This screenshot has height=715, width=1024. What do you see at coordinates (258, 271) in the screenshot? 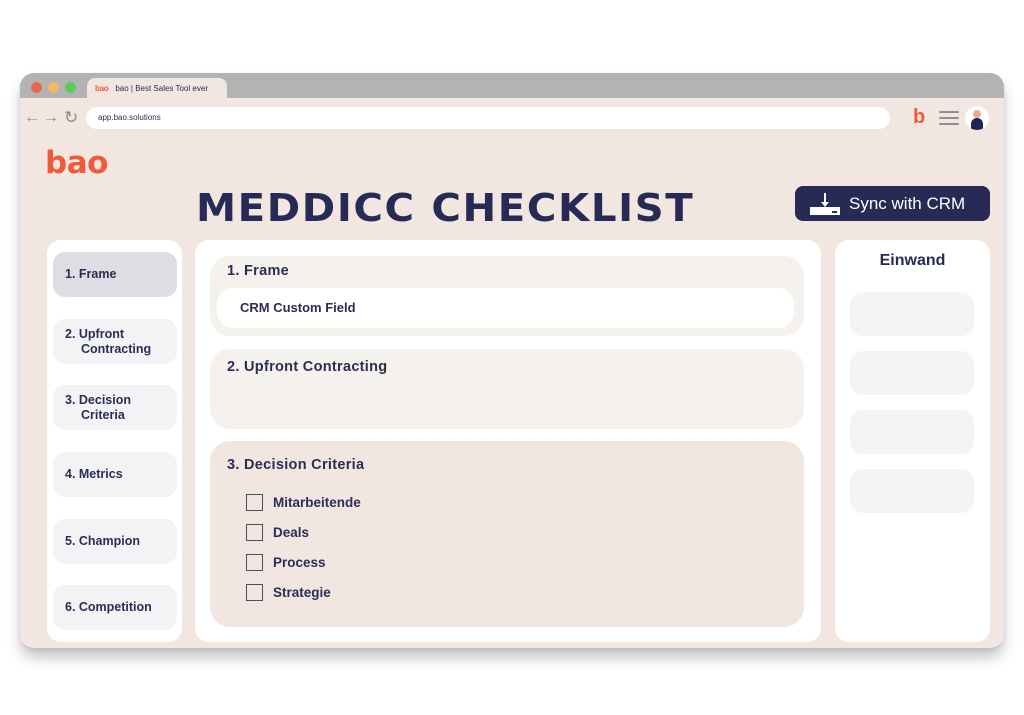
I see `section-title: 1. Frame` at bounding box center [258, 271].